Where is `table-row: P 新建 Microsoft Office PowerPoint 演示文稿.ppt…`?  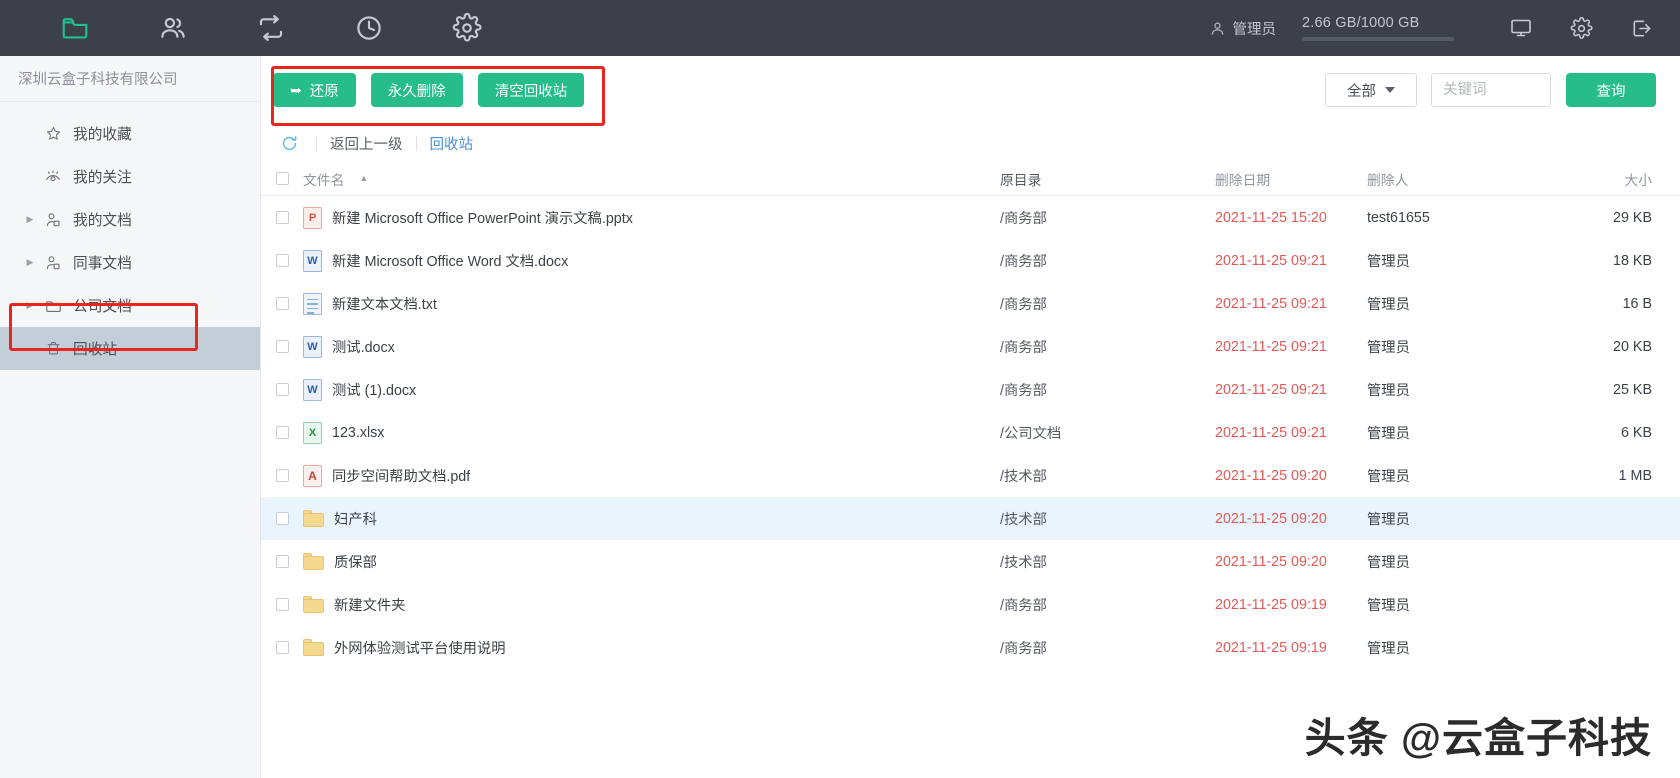
table-row: P 新建 Microsoft Office PowerPoint 演示文稿.ppt… is located at coordinates (970, 217).